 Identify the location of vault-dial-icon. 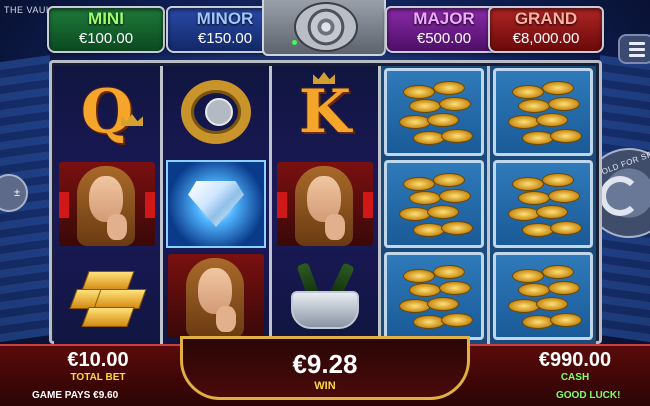
(326, 27).